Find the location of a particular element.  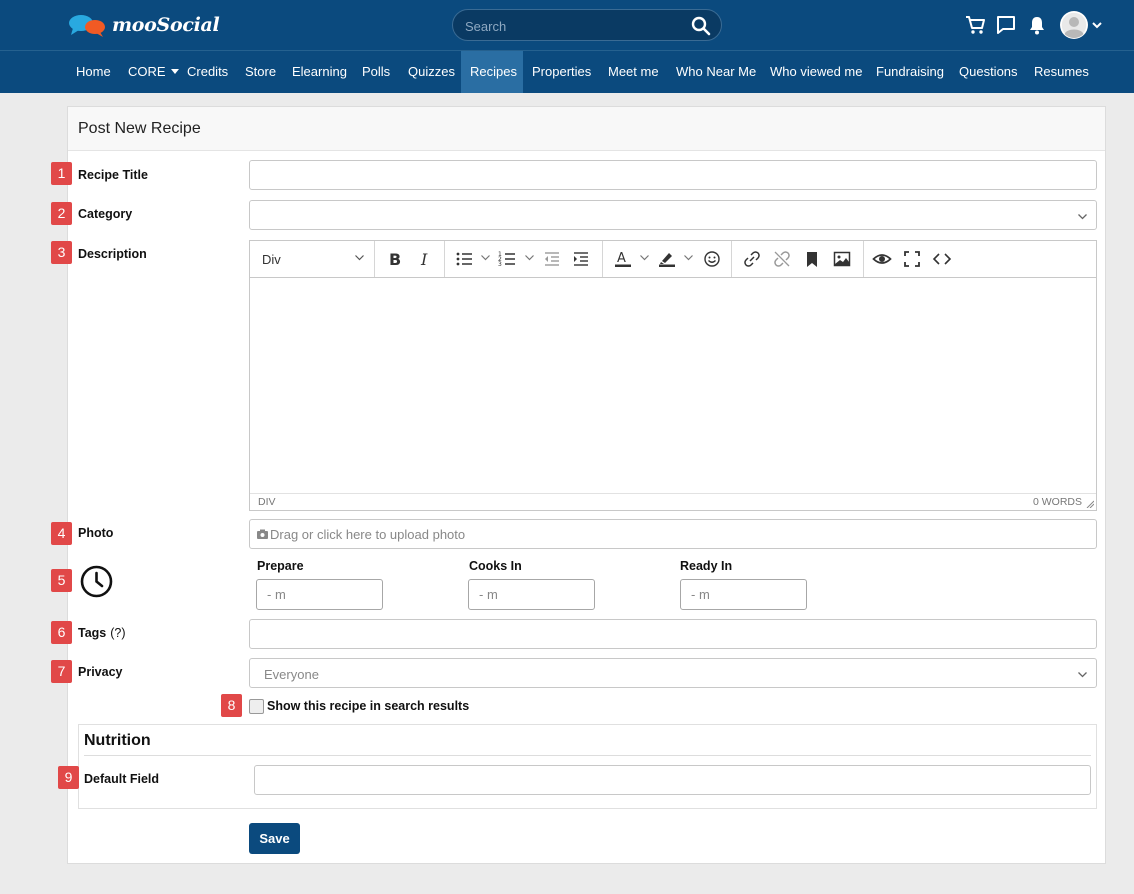

nav-item-label: Meet me is located at coordinates (633, 71).